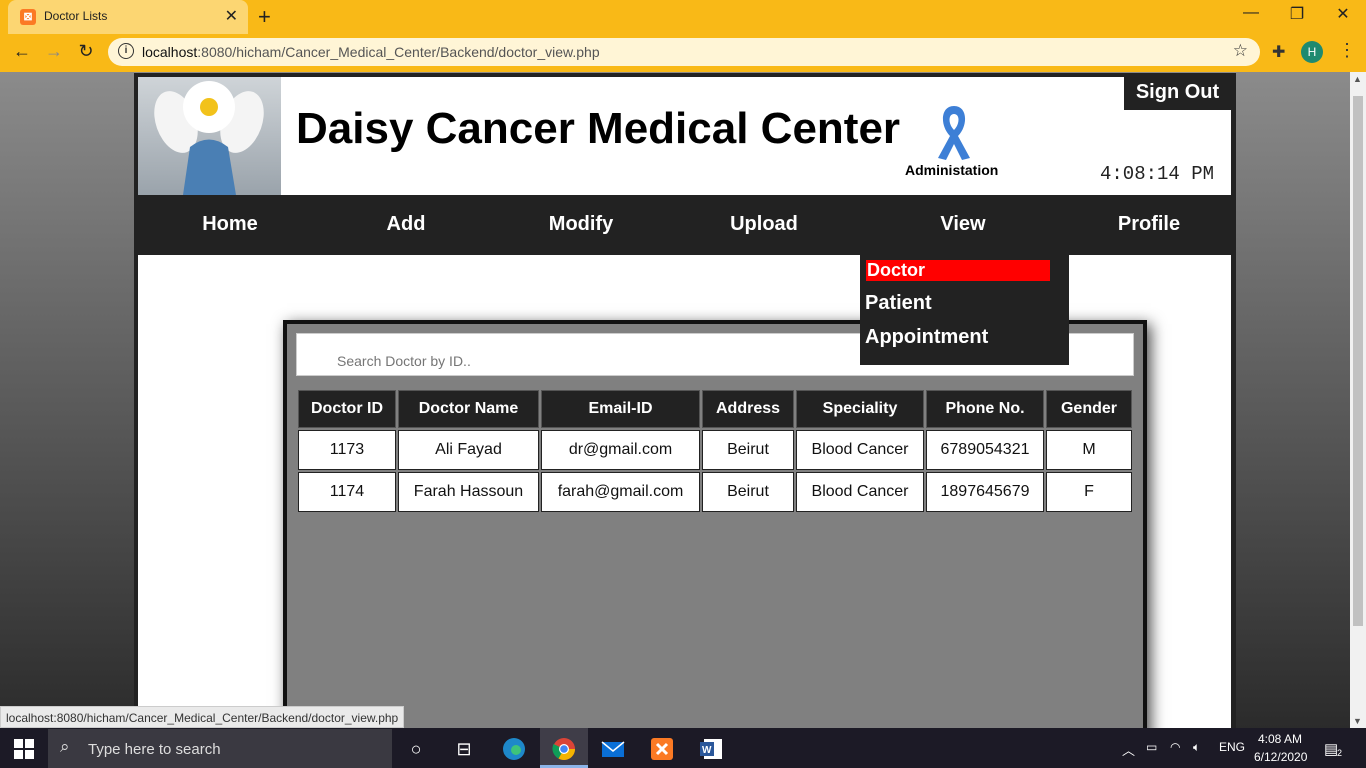 Image resolution: width=1366 pixels, height=768 pixels. Describe the element at coordinates (264, 17) in the screenshot. I see `new-tab-icon: +` at that location.